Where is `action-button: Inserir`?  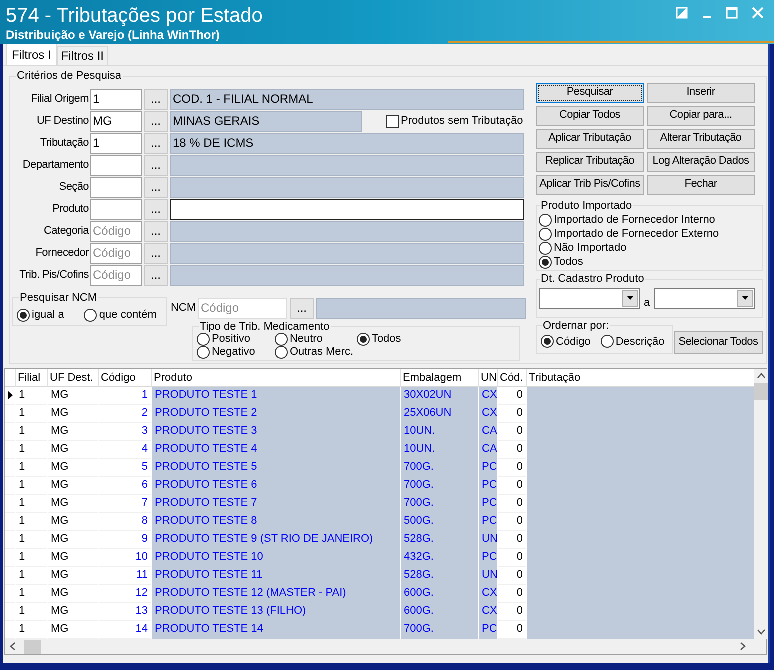
action-button: Inserir is located at coordinates (701, 92).